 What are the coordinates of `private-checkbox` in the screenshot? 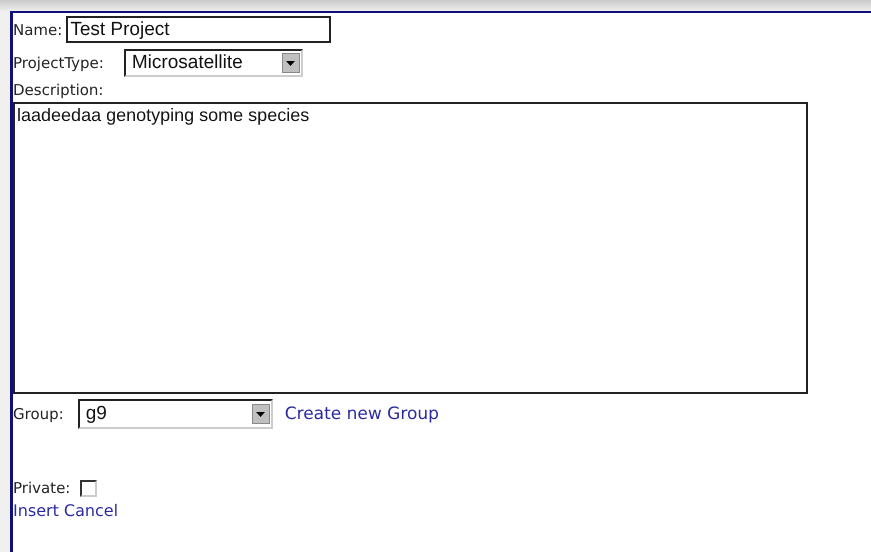 It's located at (89, 488).